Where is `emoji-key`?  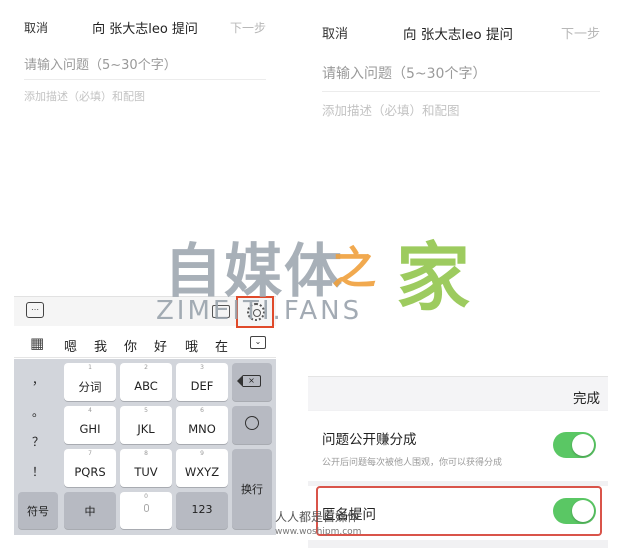 emoji-key is located at coordinates (252, 425).